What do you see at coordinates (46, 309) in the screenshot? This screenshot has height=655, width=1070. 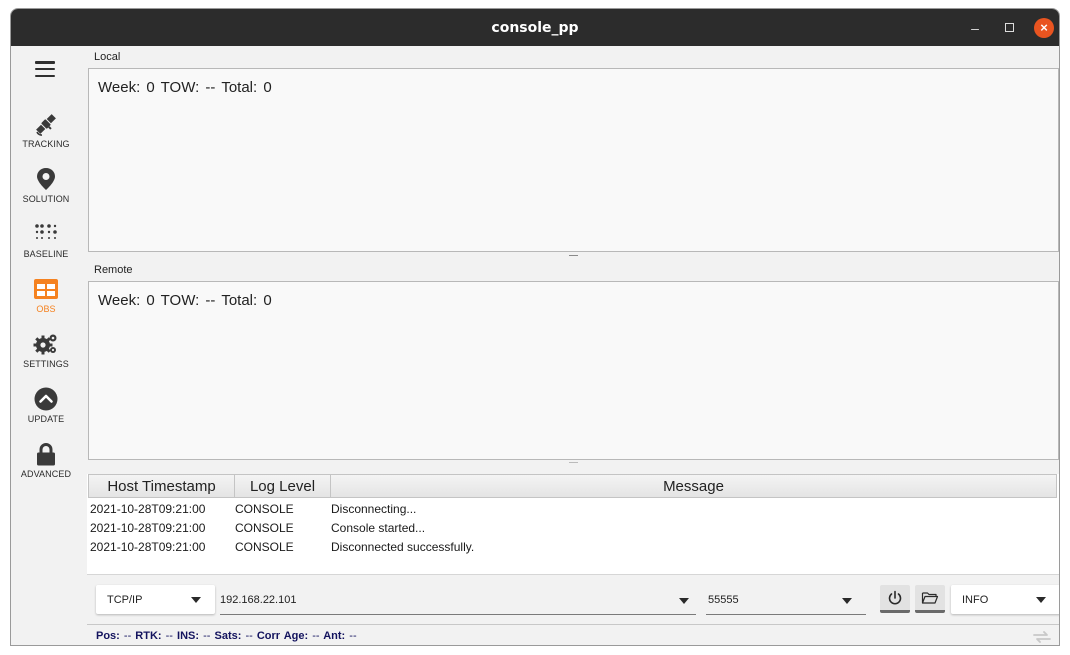 I see `sidebar-item-label: OBS` at bounding box center [46, 309].